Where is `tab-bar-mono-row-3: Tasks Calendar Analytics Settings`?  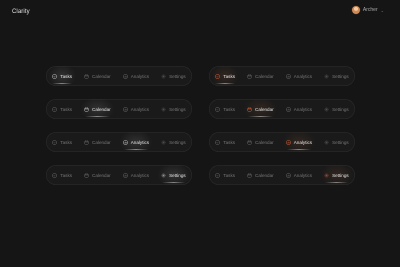 tab-bar-mono-row-3: Tasks Calendar Analytics Settings is located at coordinates (119, 142).